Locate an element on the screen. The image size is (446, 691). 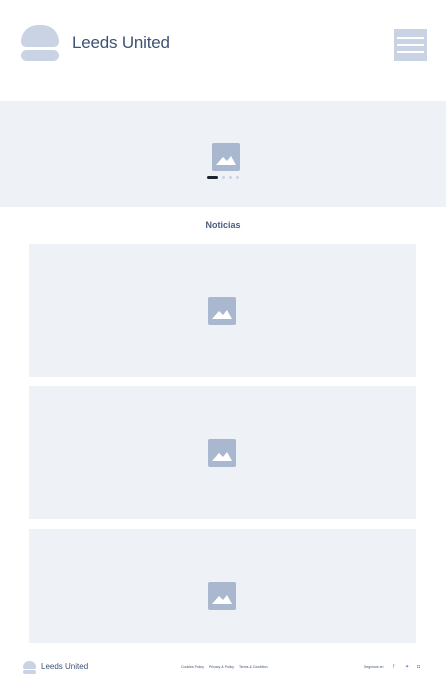
follow-label: Seguinos en is located at coordinates (374, 667).